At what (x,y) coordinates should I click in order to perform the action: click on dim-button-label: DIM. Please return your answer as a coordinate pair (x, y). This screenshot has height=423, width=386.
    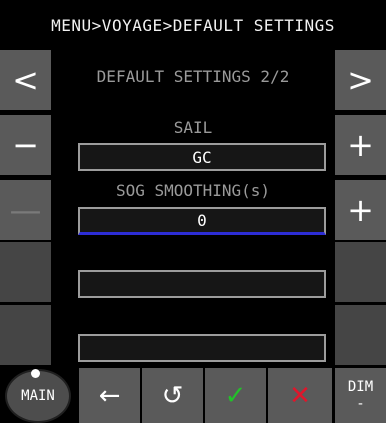
    Looking at the image, I should click on (360, 386).